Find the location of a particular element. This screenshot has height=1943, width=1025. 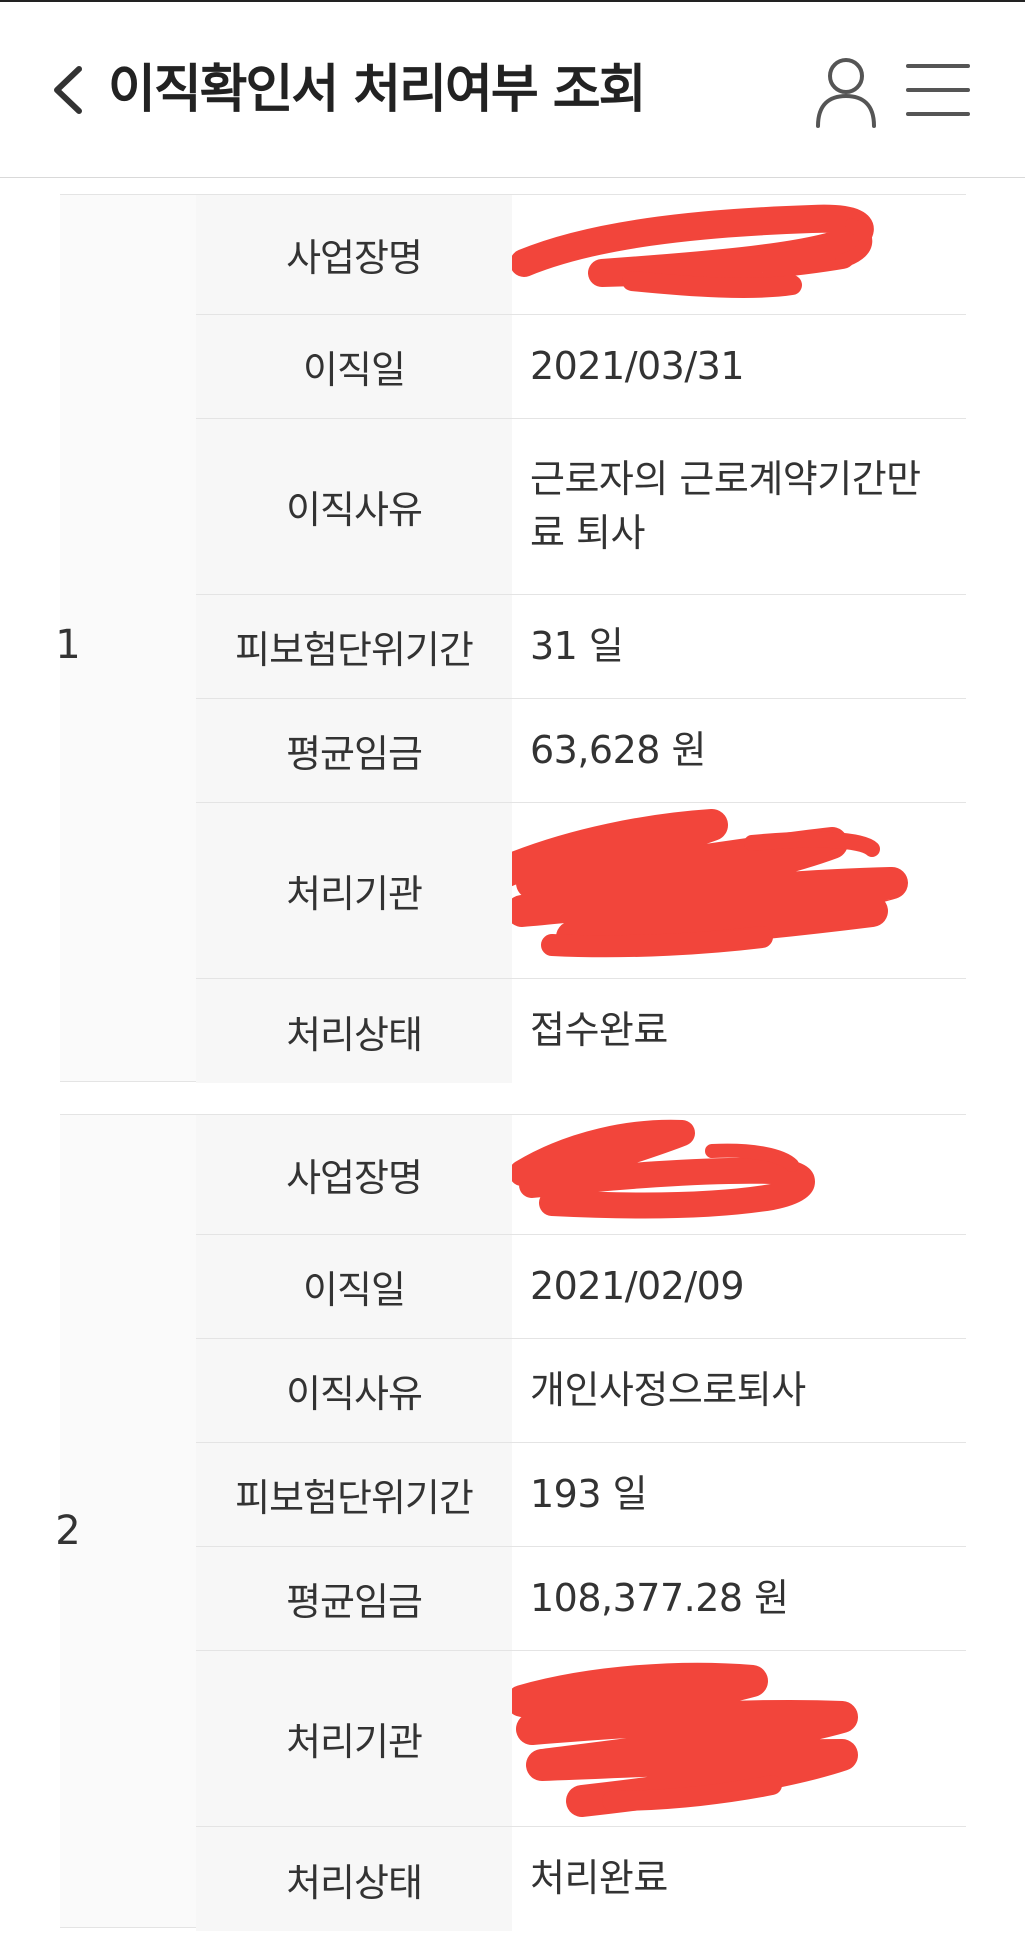

row-separation-date: 이직일 2021/03/31 is located at coordinates (581, 367).